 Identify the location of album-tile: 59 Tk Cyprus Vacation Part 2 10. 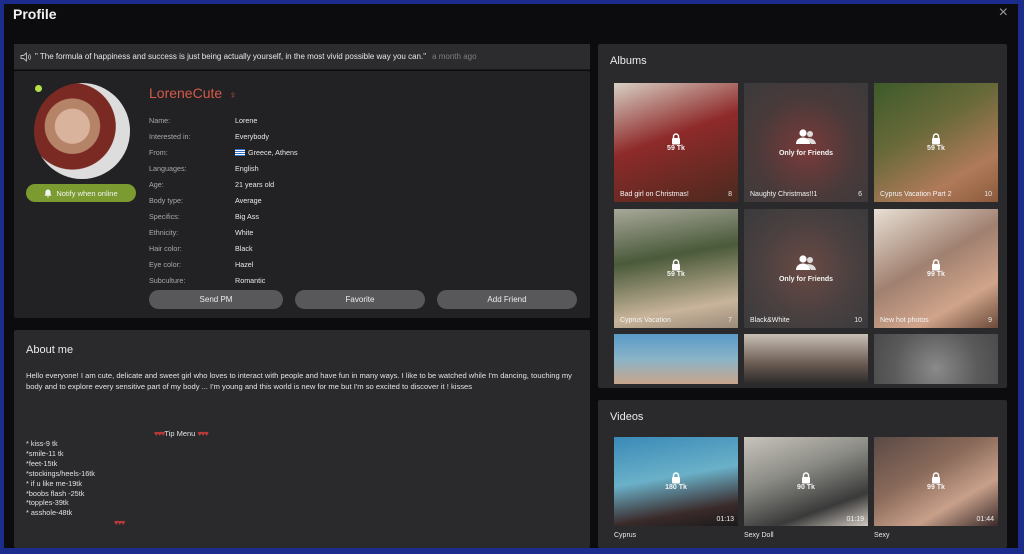
(936, 142).